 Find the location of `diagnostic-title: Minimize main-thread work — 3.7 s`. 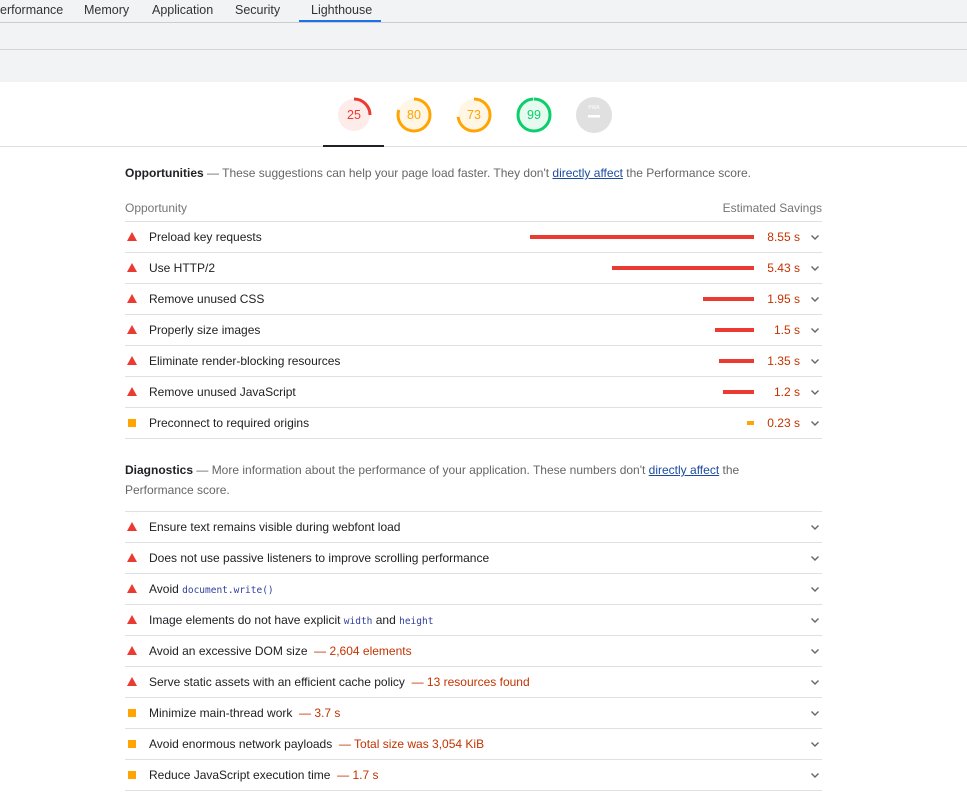

diagnostic-title: Minimize main-thread work — 3.7 s is located at coordinates (244, 713).